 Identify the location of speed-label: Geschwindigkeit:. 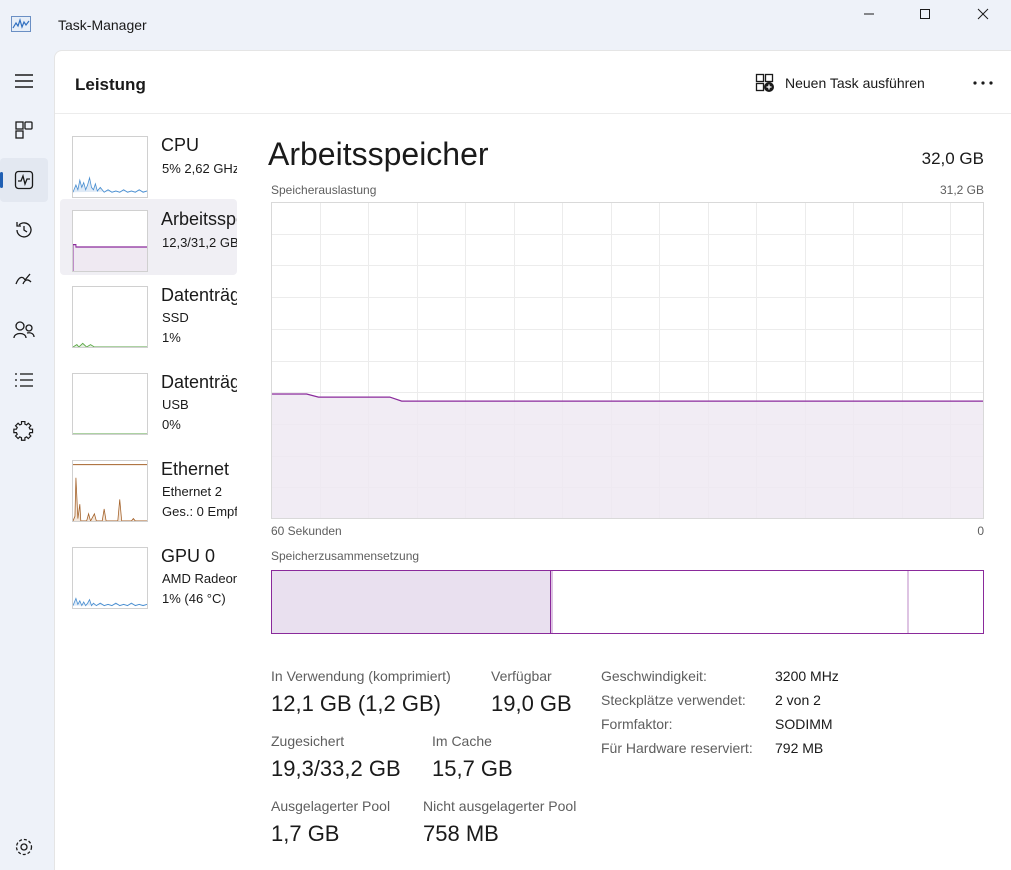
(654, 676).